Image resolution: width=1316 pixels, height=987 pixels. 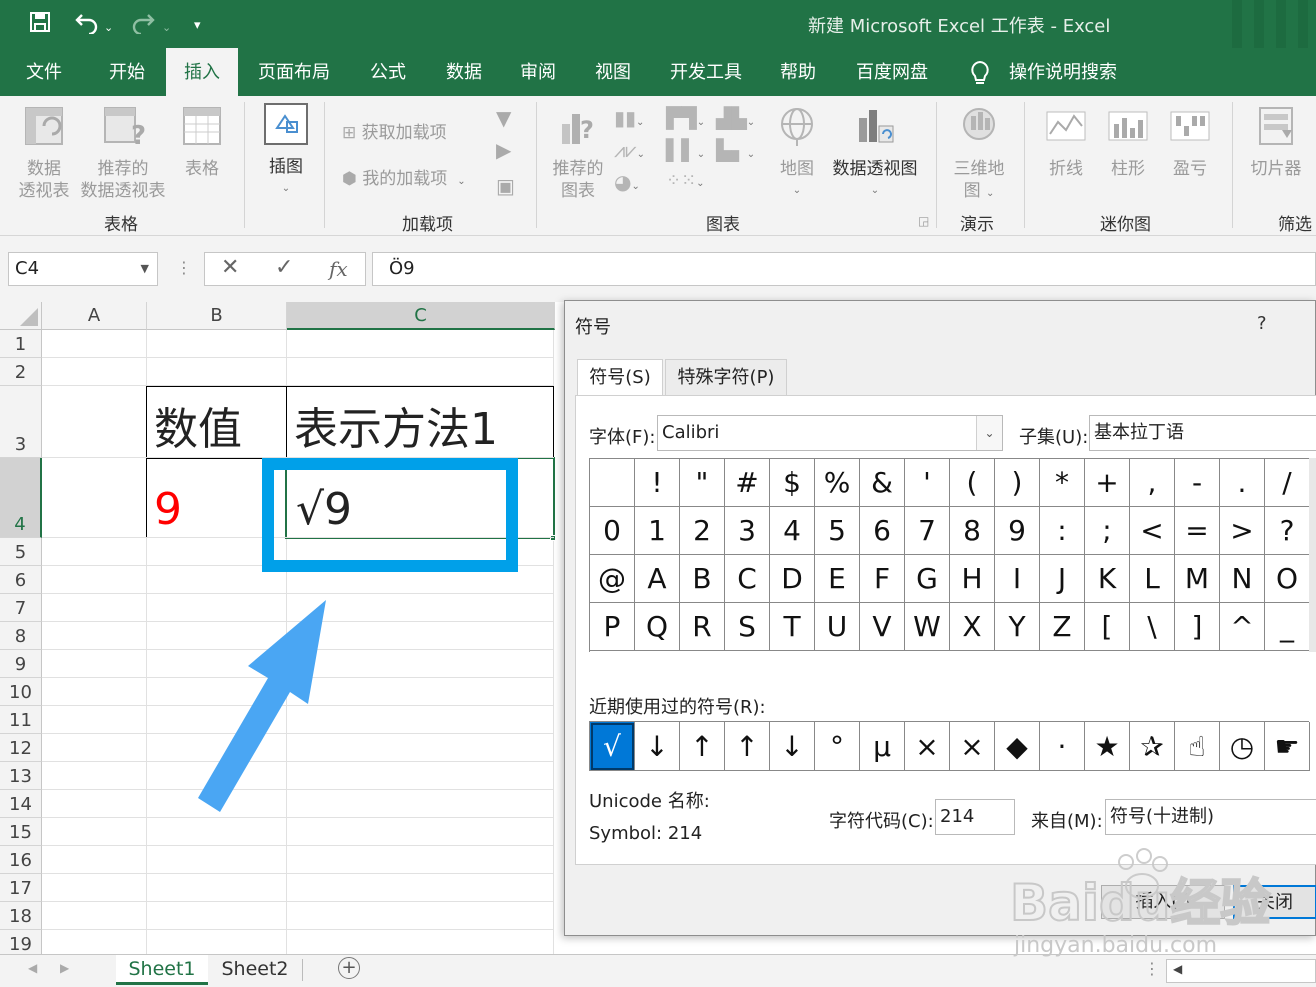 I want to click on row-header: 3, so click(x=21, y=422).